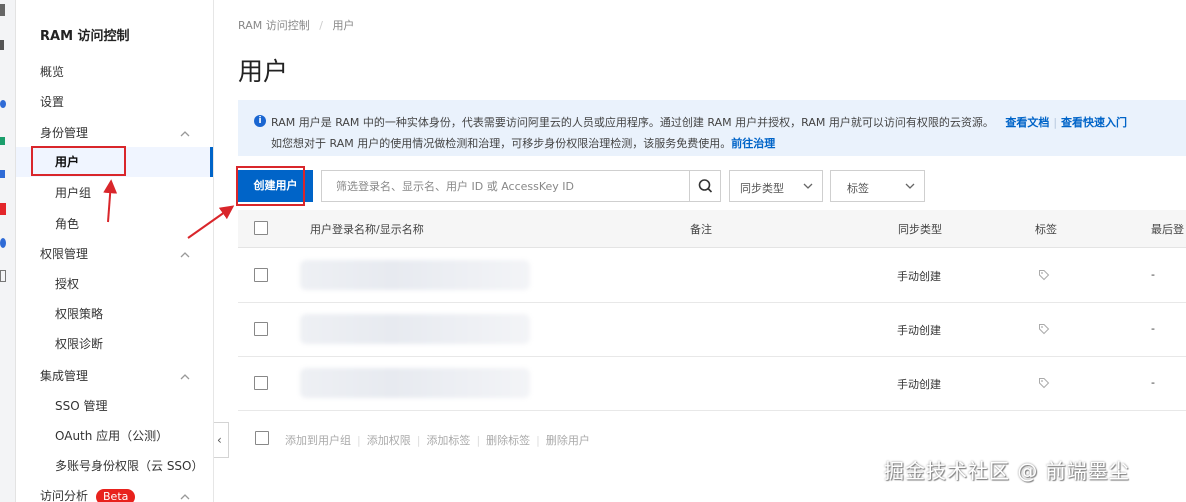  I want to click on sidebar-item-oauth: OAuth 应用（公测）, so click(111, 436).